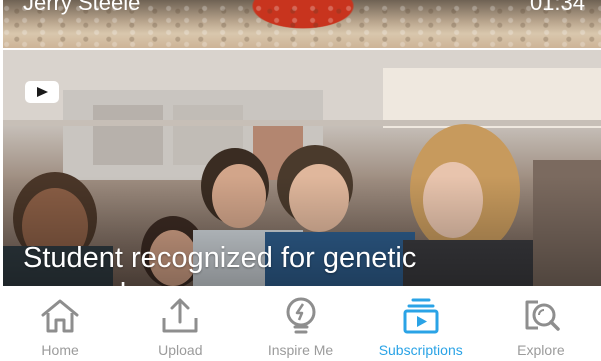 This screenshot has height=361, width=601. I want to click on tab-inspire: Inspire Me, so click(300, 323).